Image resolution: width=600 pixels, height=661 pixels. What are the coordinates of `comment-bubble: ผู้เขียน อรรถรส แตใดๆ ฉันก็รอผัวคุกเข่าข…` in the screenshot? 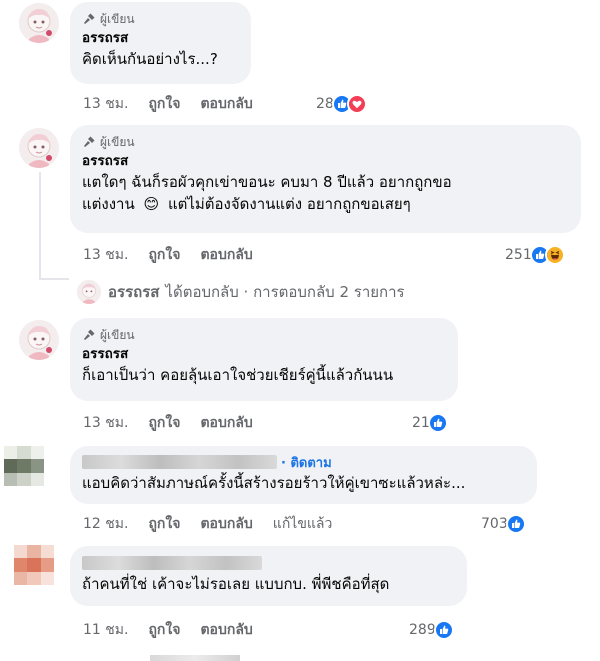 It's located at (325, 179).